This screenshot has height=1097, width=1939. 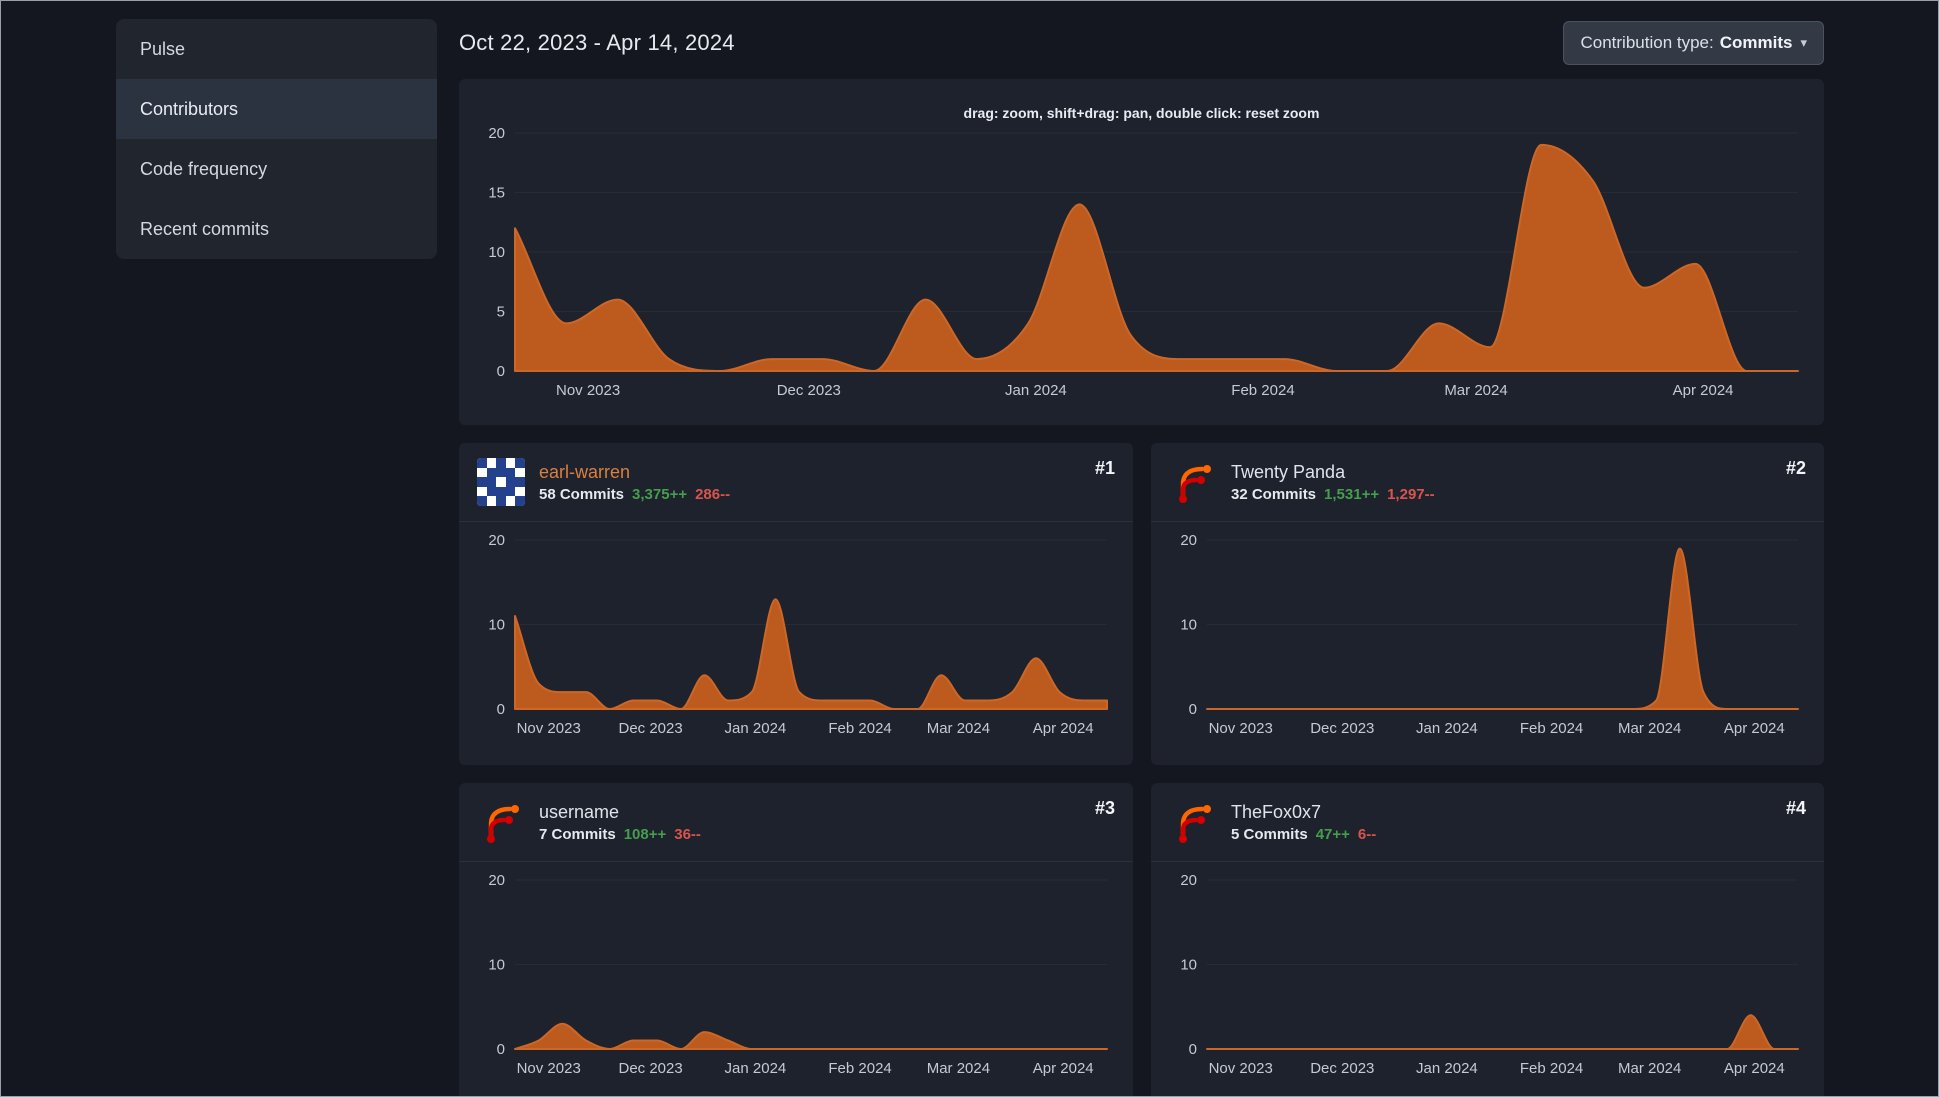 I want to click on contributor-stats: 7 Commits 108++ 36--, so click(x=620, y=834).